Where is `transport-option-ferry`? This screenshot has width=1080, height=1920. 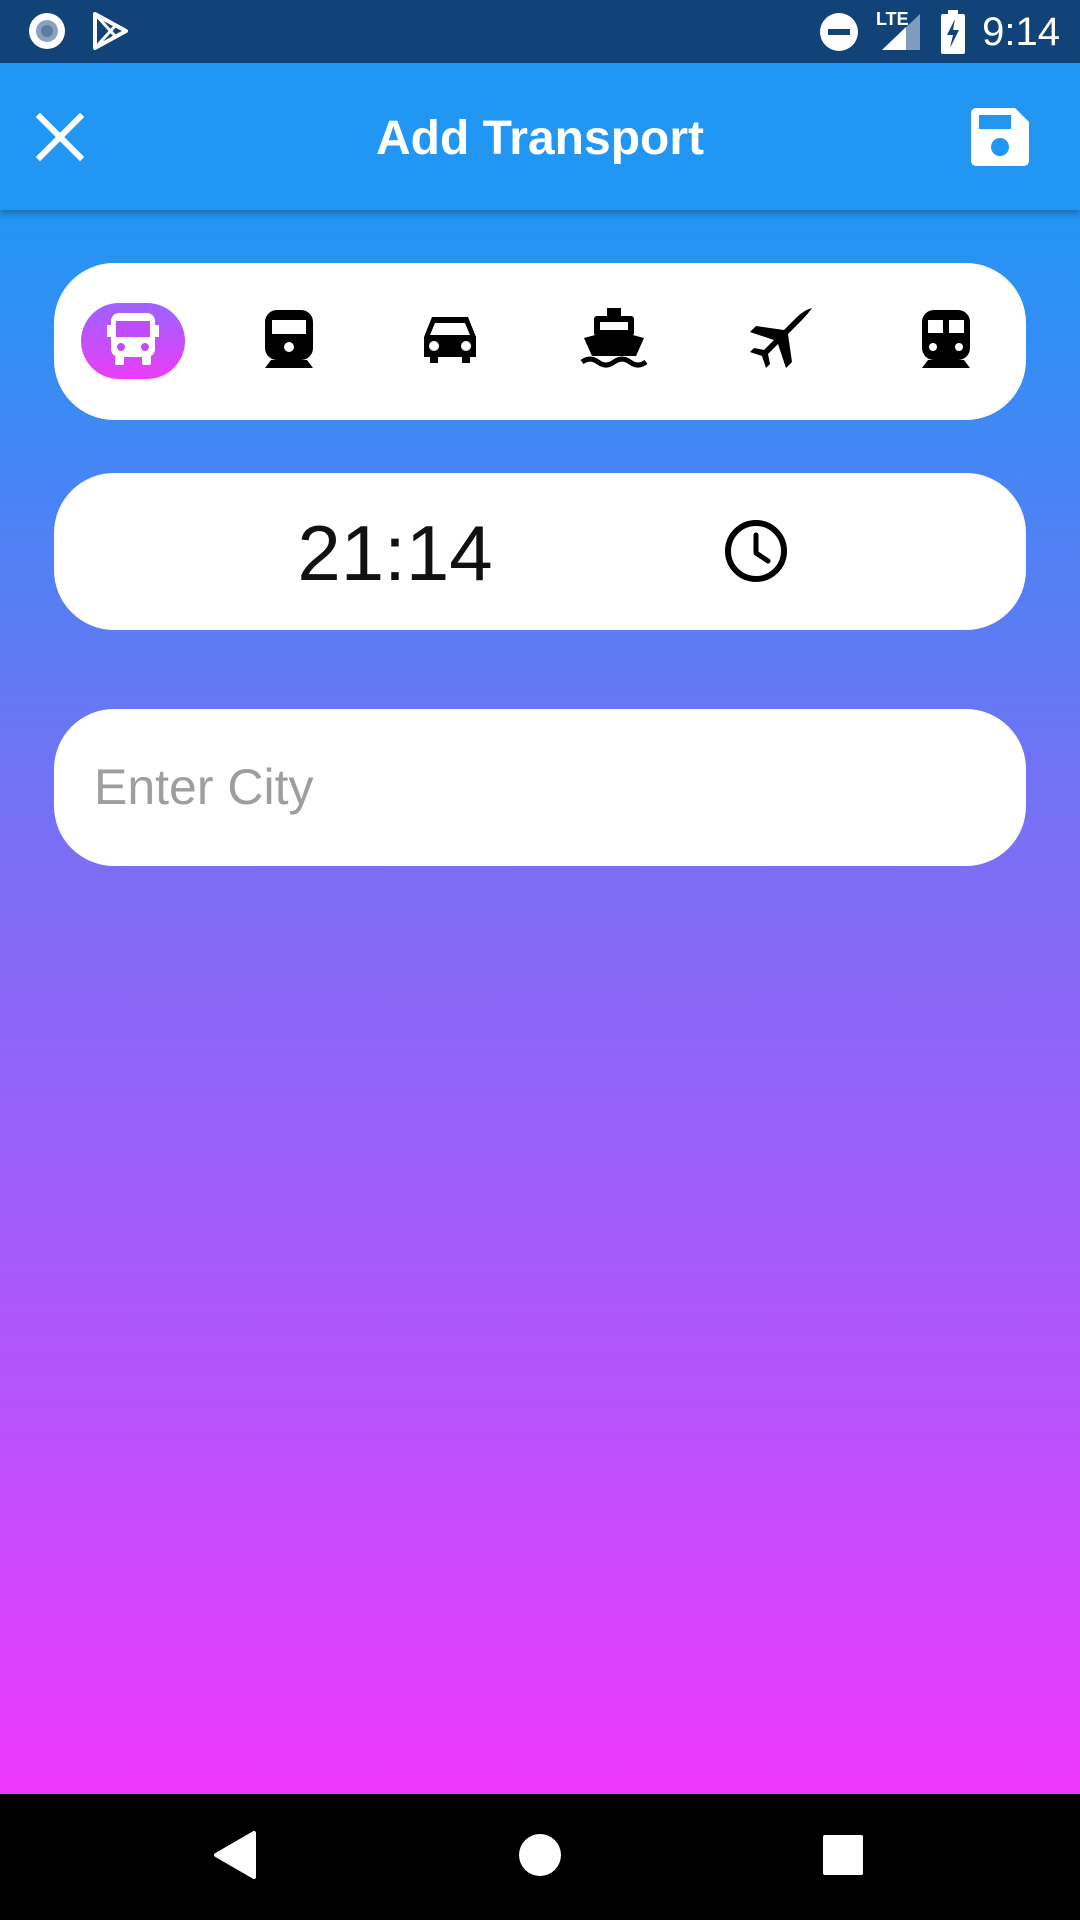 transport-option-ferry is located at coordinates (614, 341).